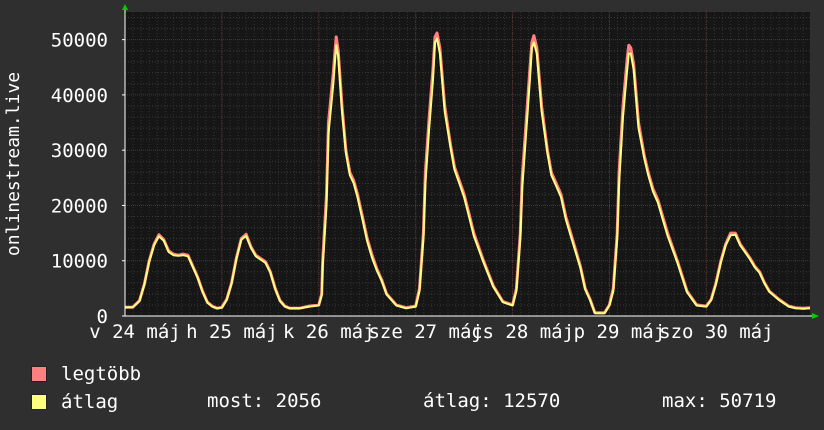 The height and width of the screenshot is (430, 824). What do you see at coordinates (492, 401) in the screenshot?
I see `stat-avg: átlag: 12570` at bounding box center [492, 401].